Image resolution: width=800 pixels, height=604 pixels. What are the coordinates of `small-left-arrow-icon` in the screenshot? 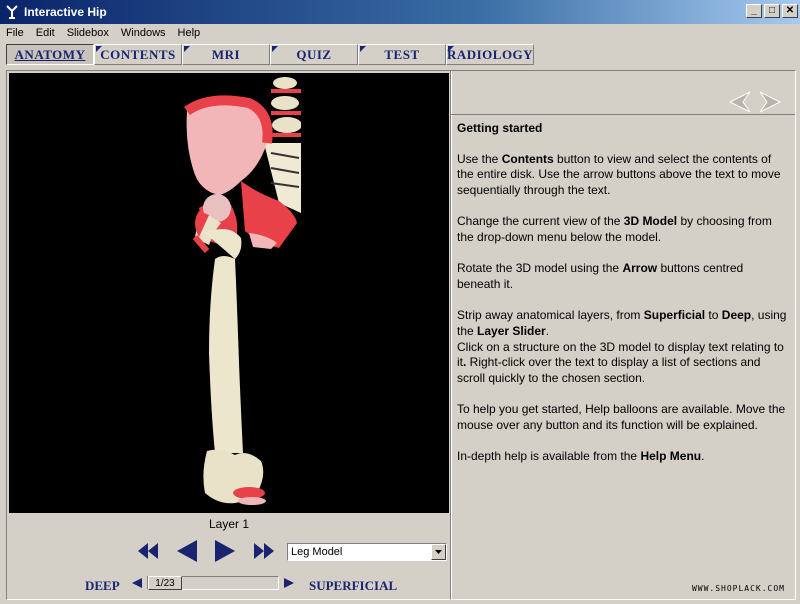 It's located at (137, 583).